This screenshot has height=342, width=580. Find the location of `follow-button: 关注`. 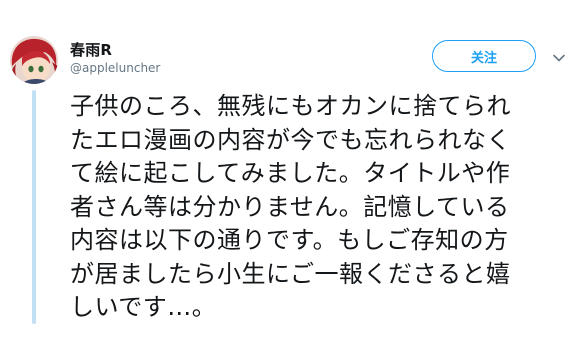

follow-button: 关注 is located at coordinates (484, 56).